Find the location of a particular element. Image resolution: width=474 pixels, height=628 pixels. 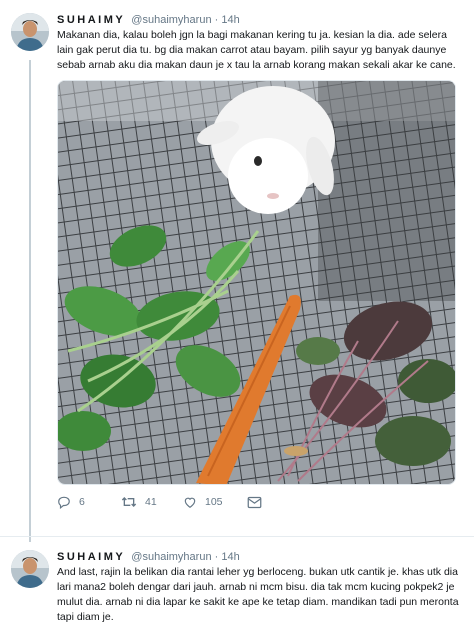

heart-icon is located at coordinates (190, 502).